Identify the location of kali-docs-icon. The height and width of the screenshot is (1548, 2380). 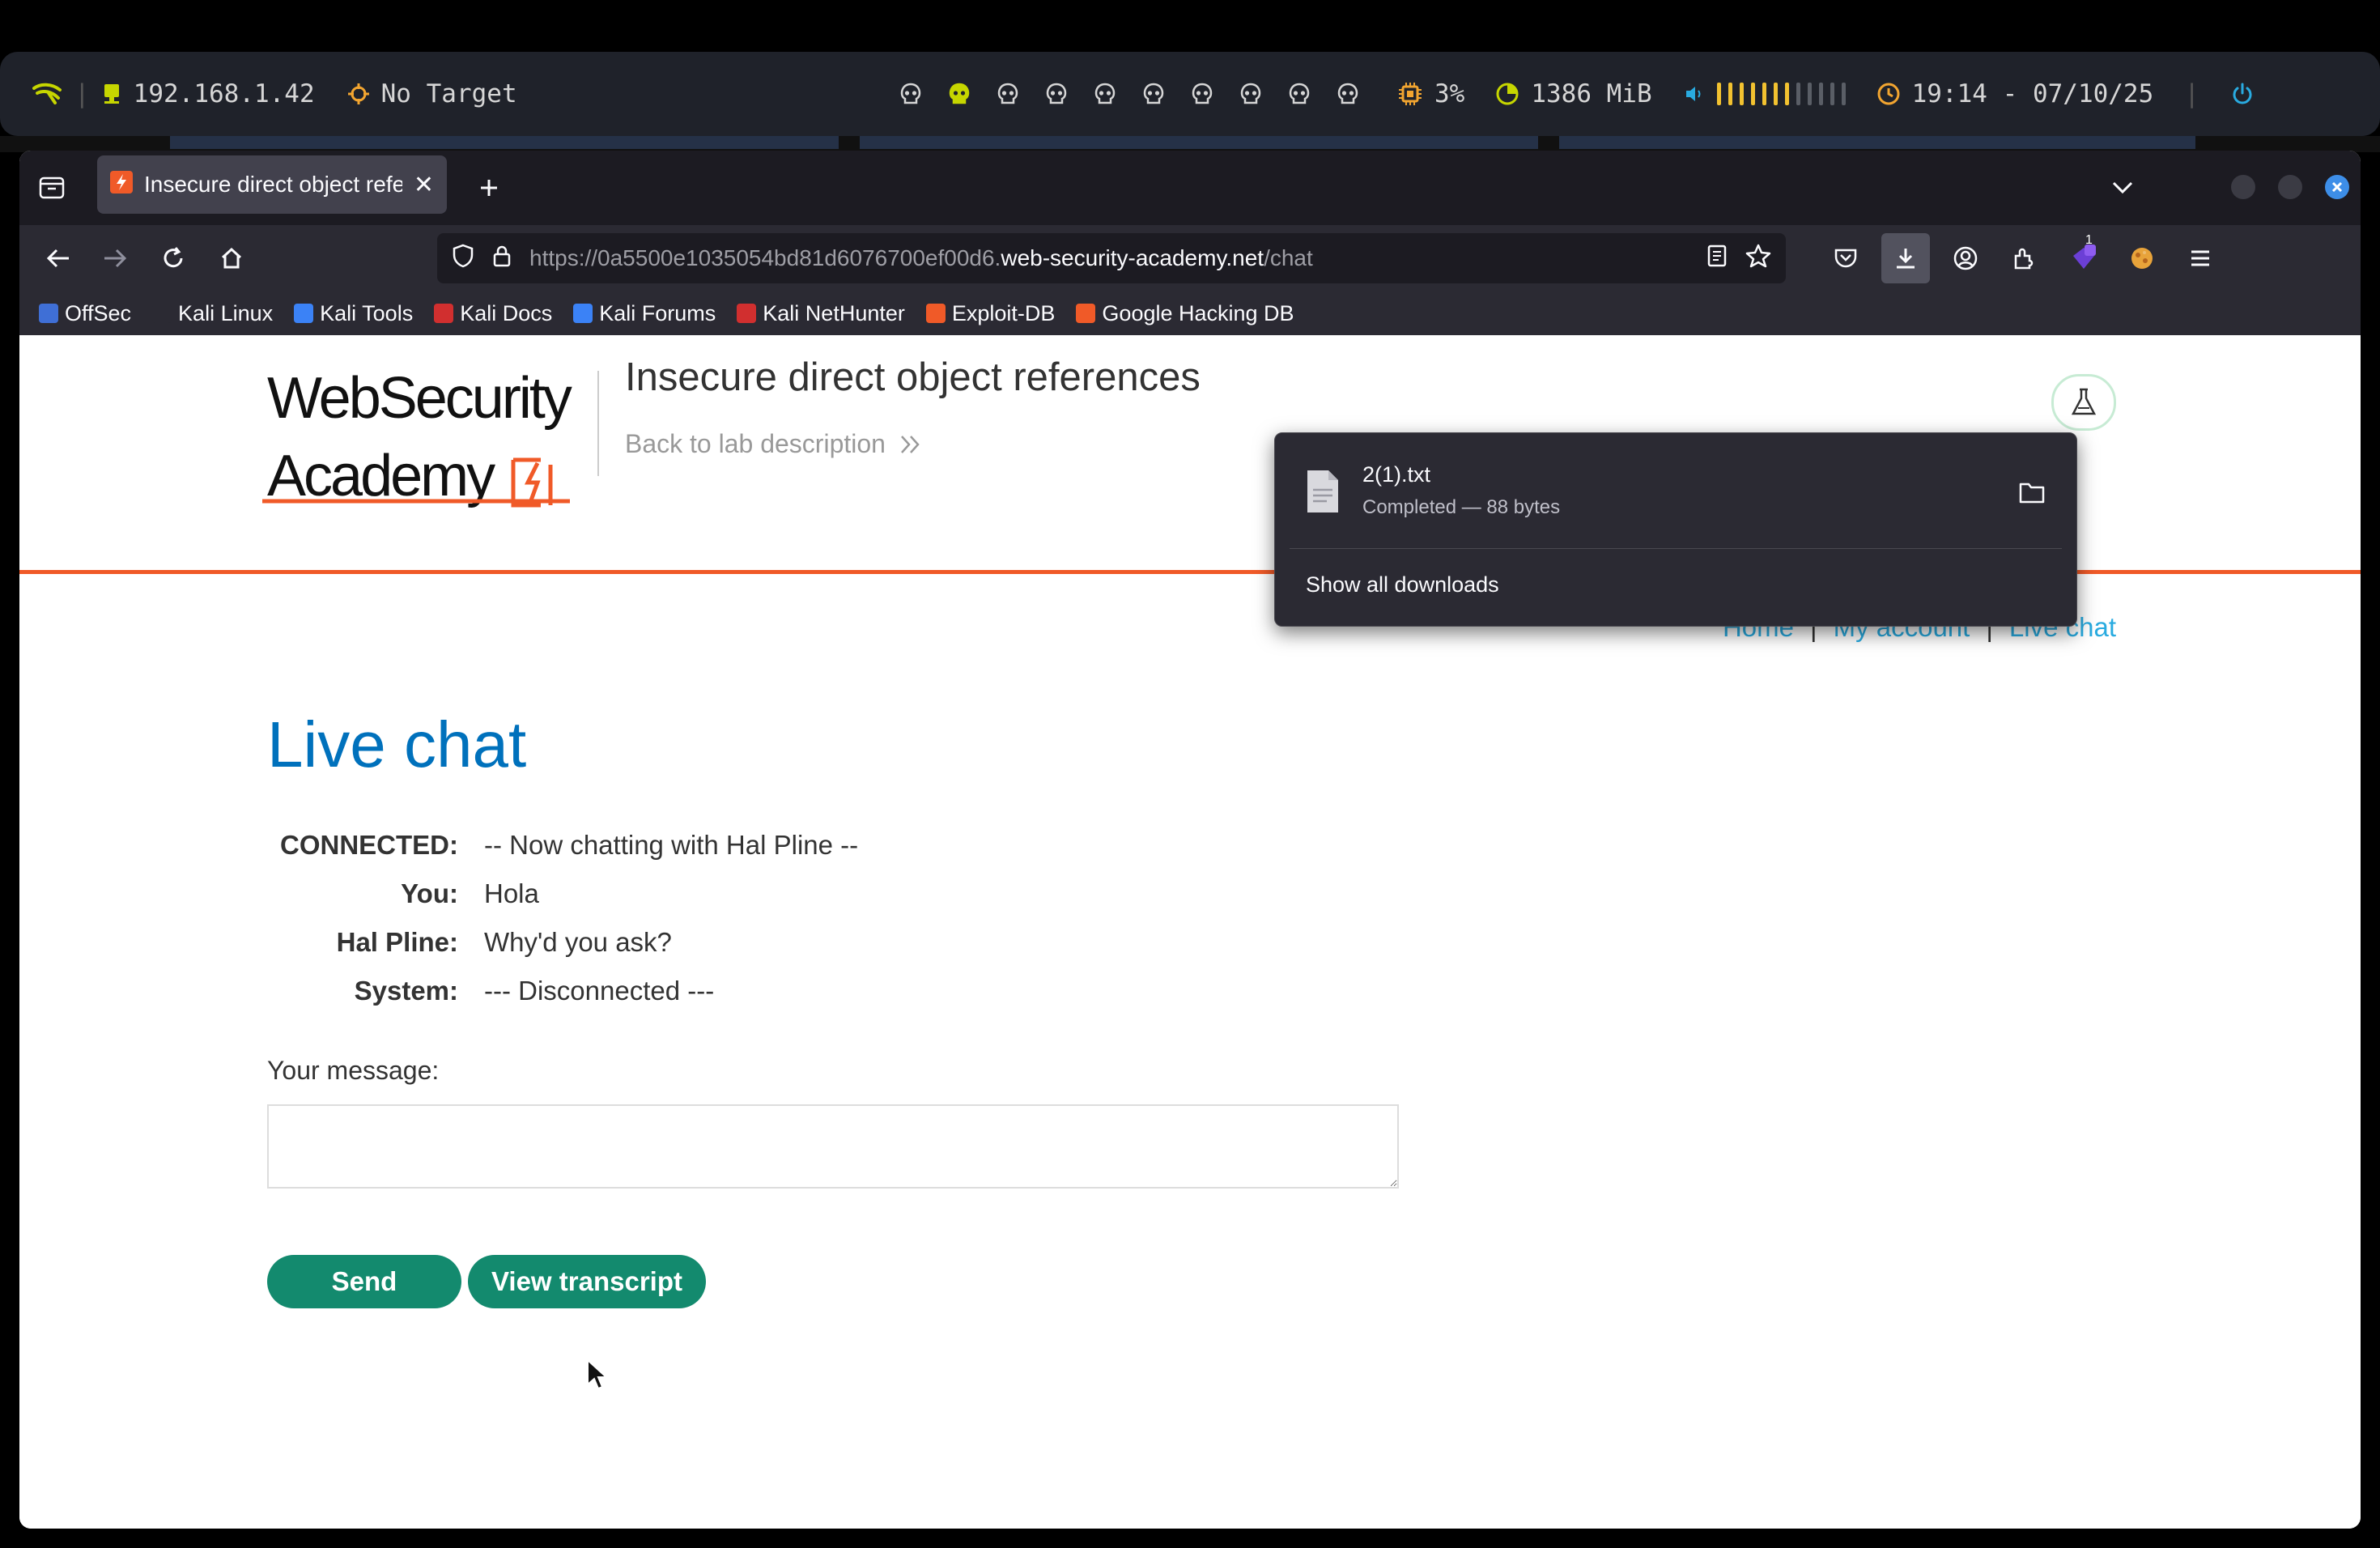
(444, 313).